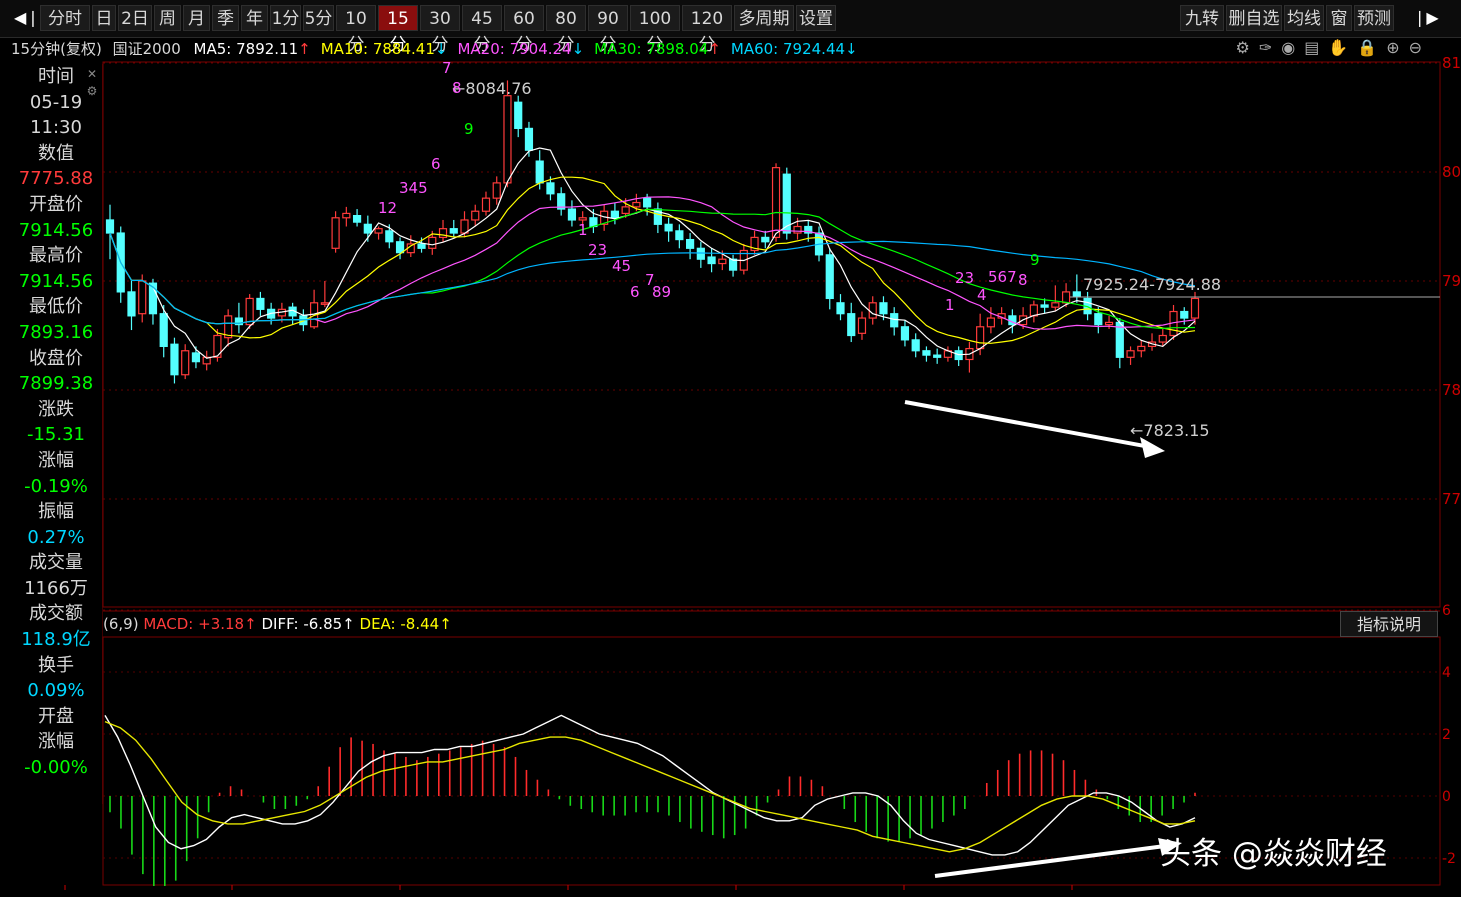  I want to click on watermark-text: 头条 @焱焱财经, so click(1273, 854).